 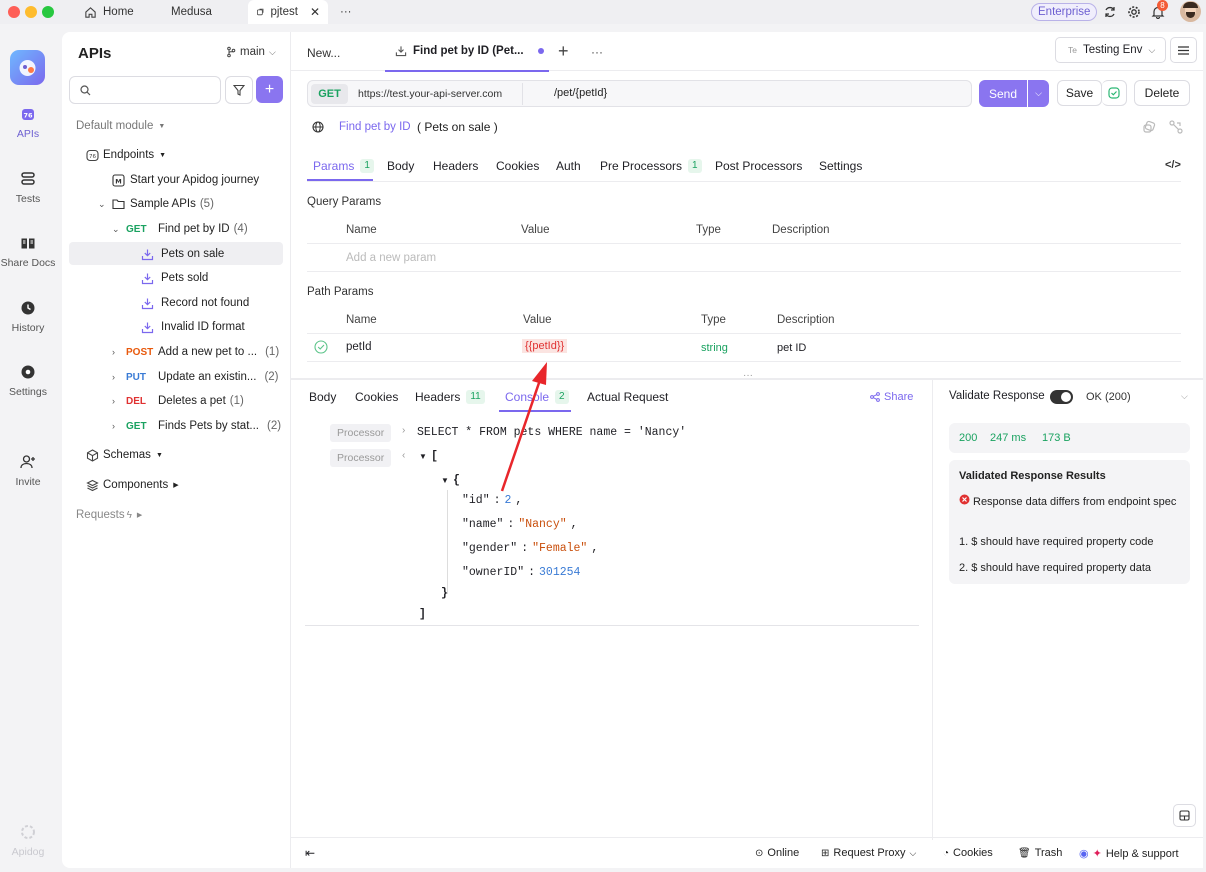 What do you see at coordinates (14, 12) in the screenshot?
I see `close-window-button` at bounding box center [14, 12].